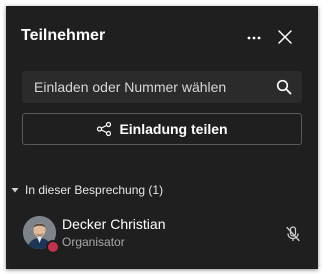  What do you see at coordinates (114, 224) in the screenshot?
I see `participant-name: Decker Christian` at bounding box center [114, 224].